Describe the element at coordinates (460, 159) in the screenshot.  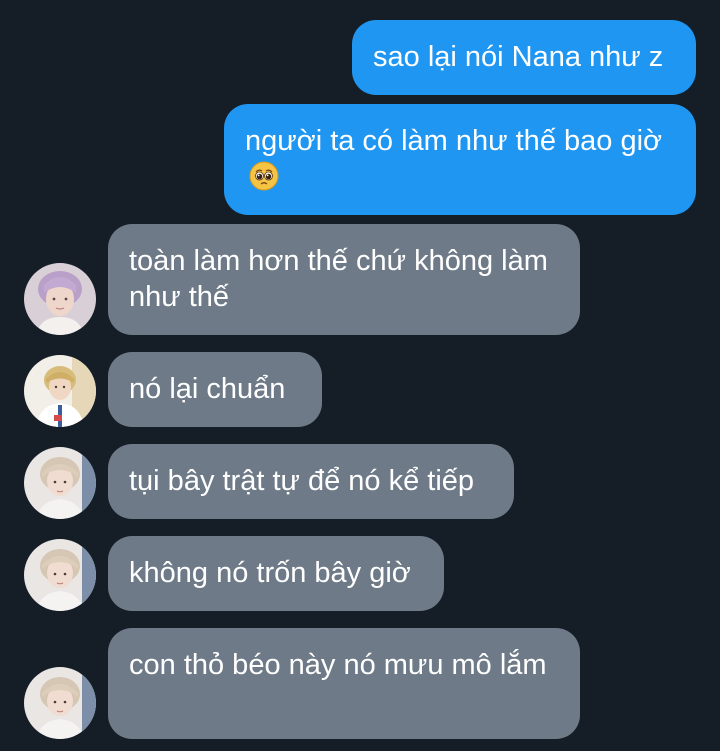
I see `outgoing-message-bubble: người ta có làm như thế bao giờ` at that location.